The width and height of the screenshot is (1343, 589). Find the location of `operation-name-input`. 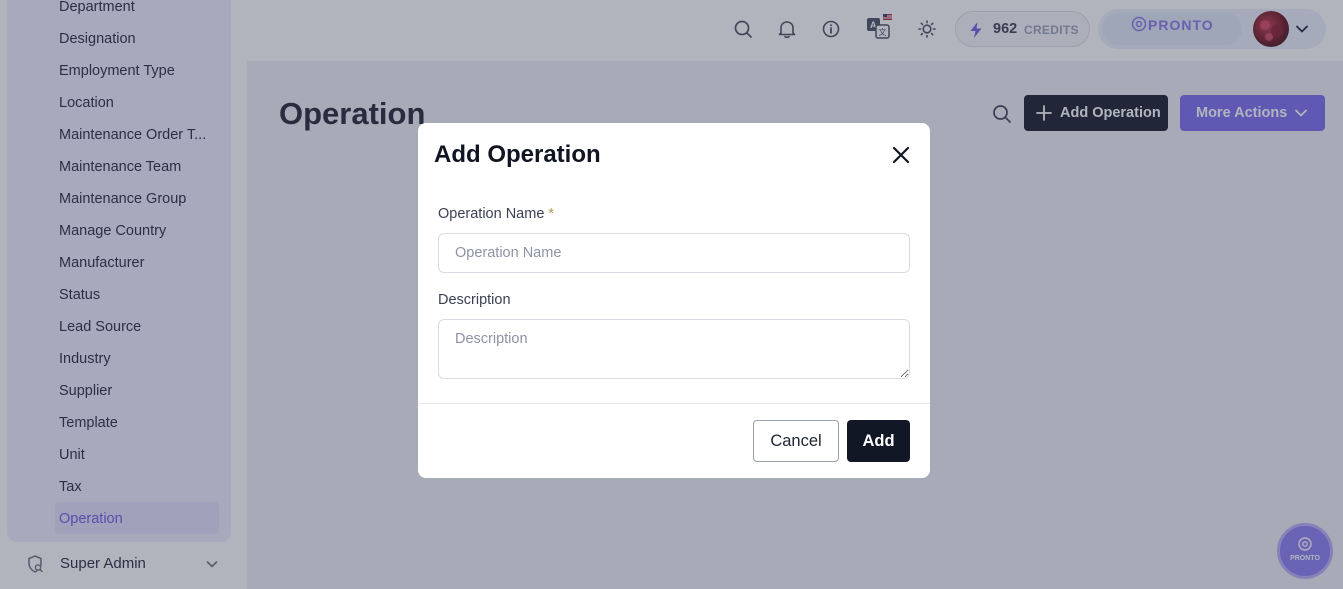

operation-name-input is located at coordinates (674, 253).